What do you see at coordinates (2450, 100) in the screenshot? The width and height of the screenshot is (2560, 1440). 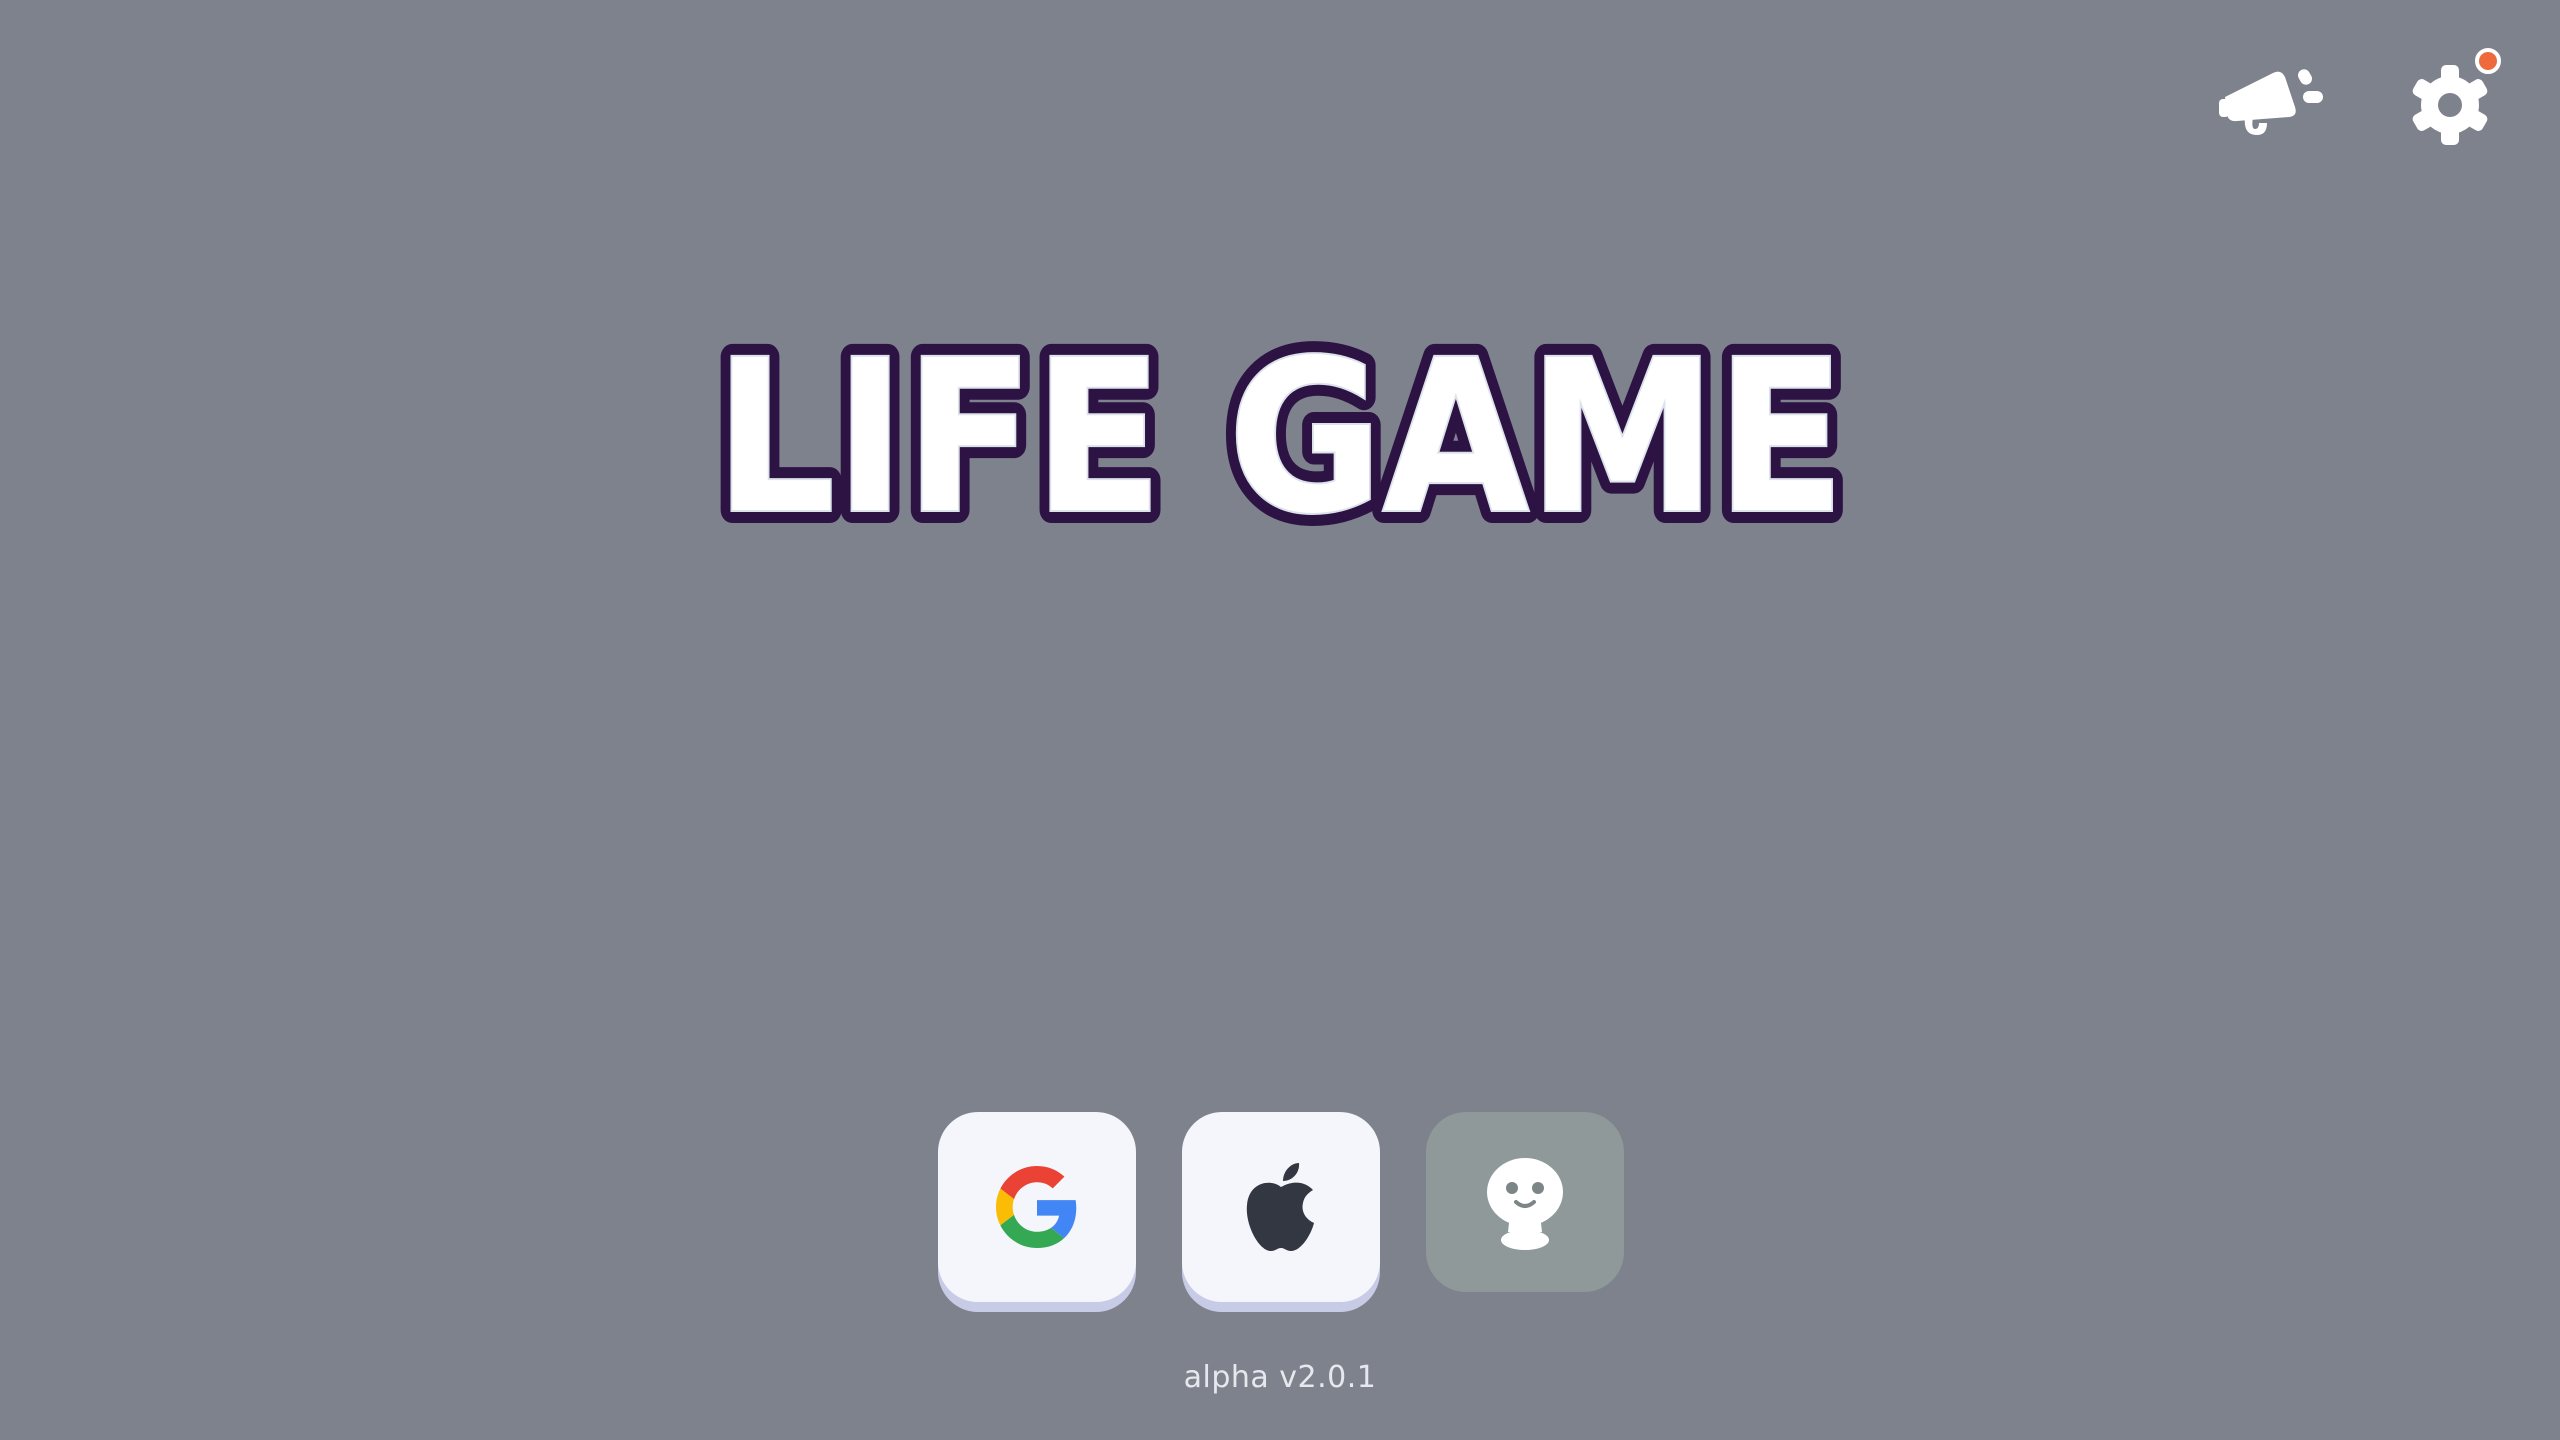 I see `settings-button` at bounding box center [2450, 100].